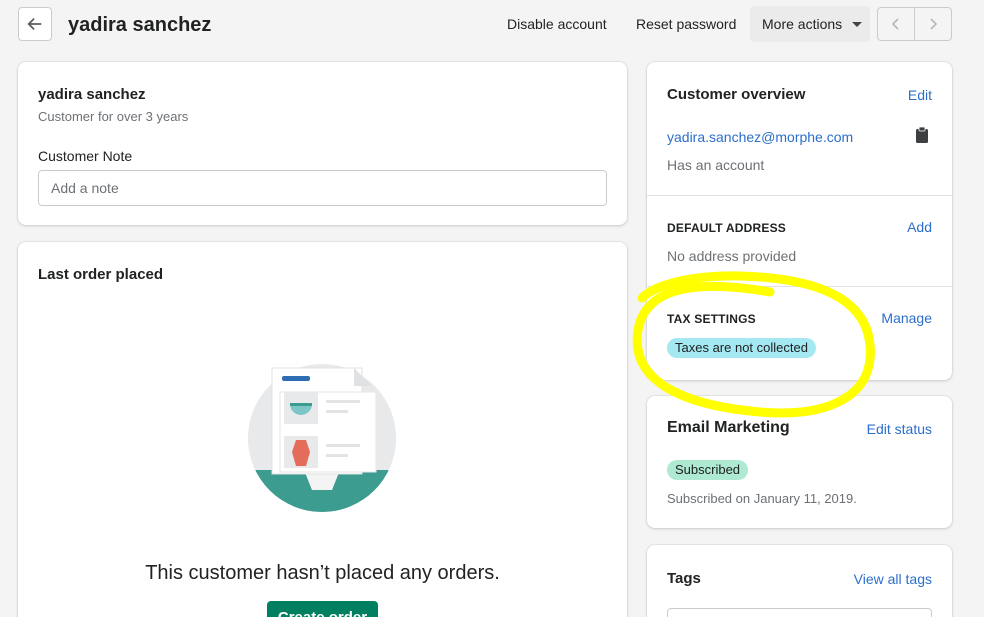 Image resolution: width=984 pixels, height=617 pixels. Describe the element at coordinates (799, 581) in the screenshot. I see `tags-card: Tags View all tags` at that location.